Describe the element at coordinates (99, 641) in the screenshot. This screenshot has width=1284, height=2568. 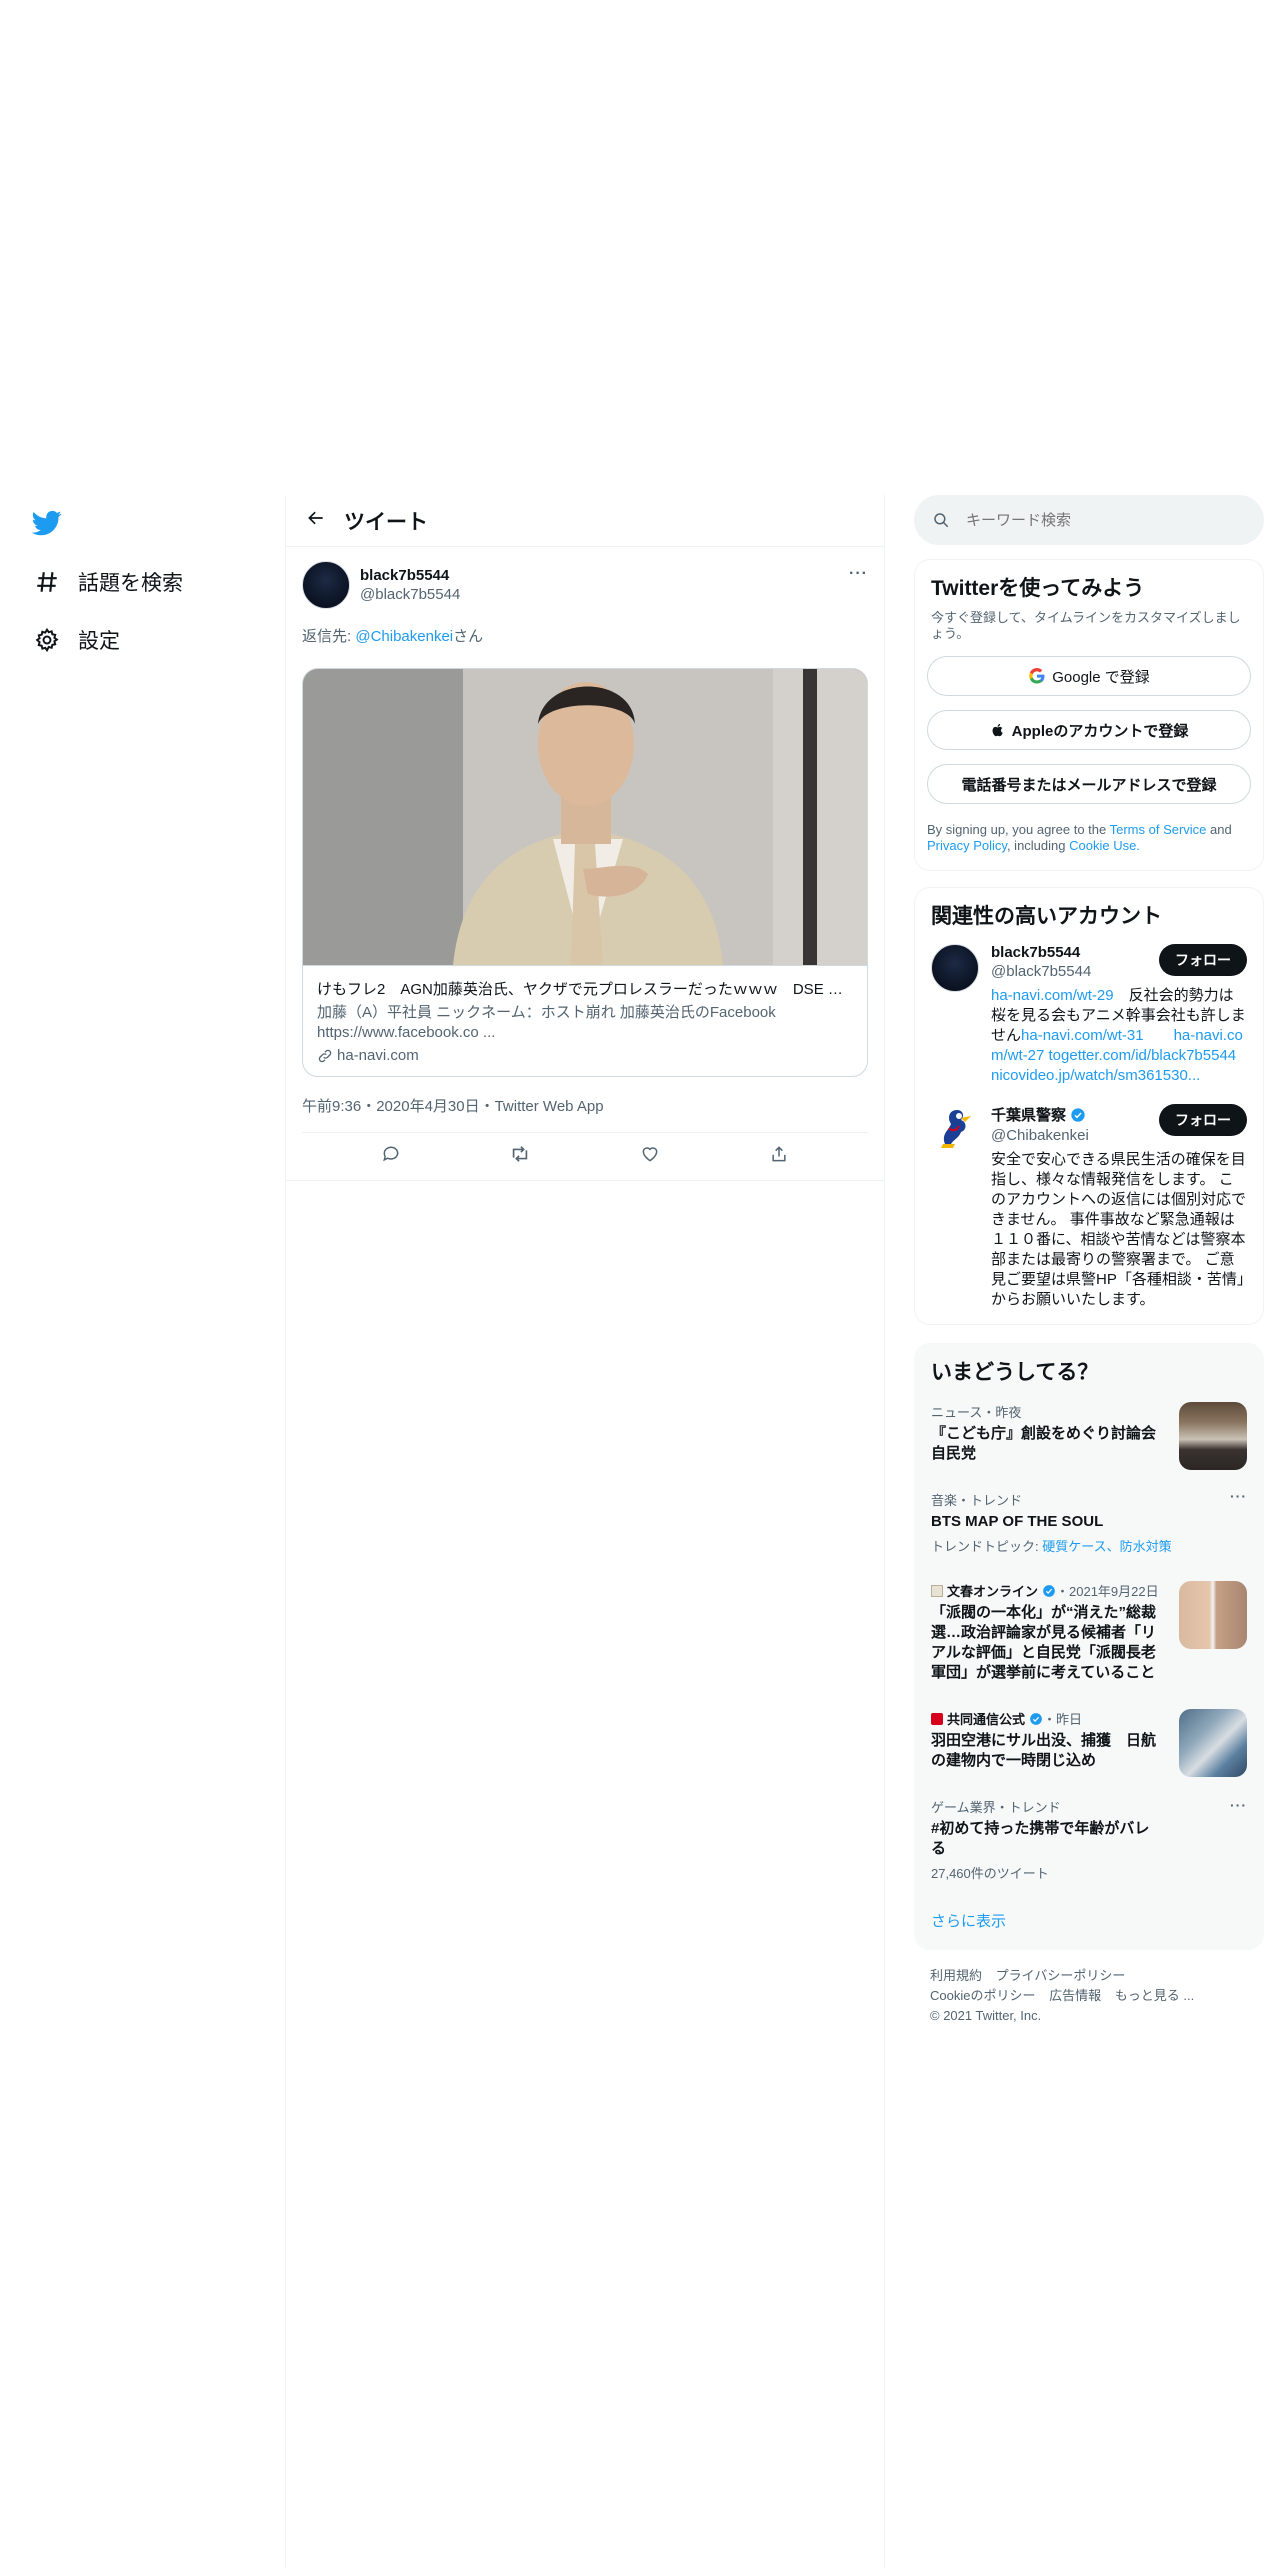
I see `nav-settings-label: 設定` at that location.